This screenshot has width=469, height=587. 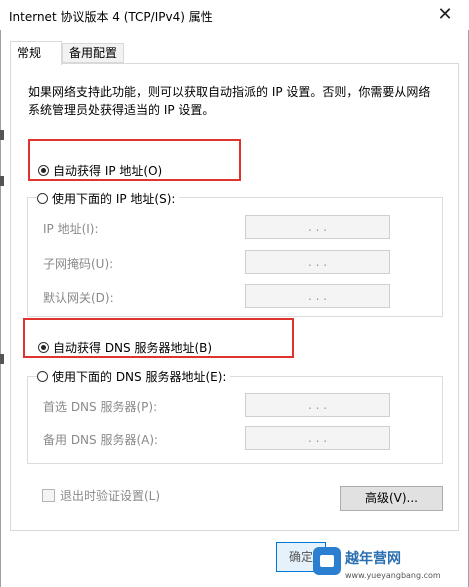 I want to click on close-button: ✕, so click(x=445, y=15).